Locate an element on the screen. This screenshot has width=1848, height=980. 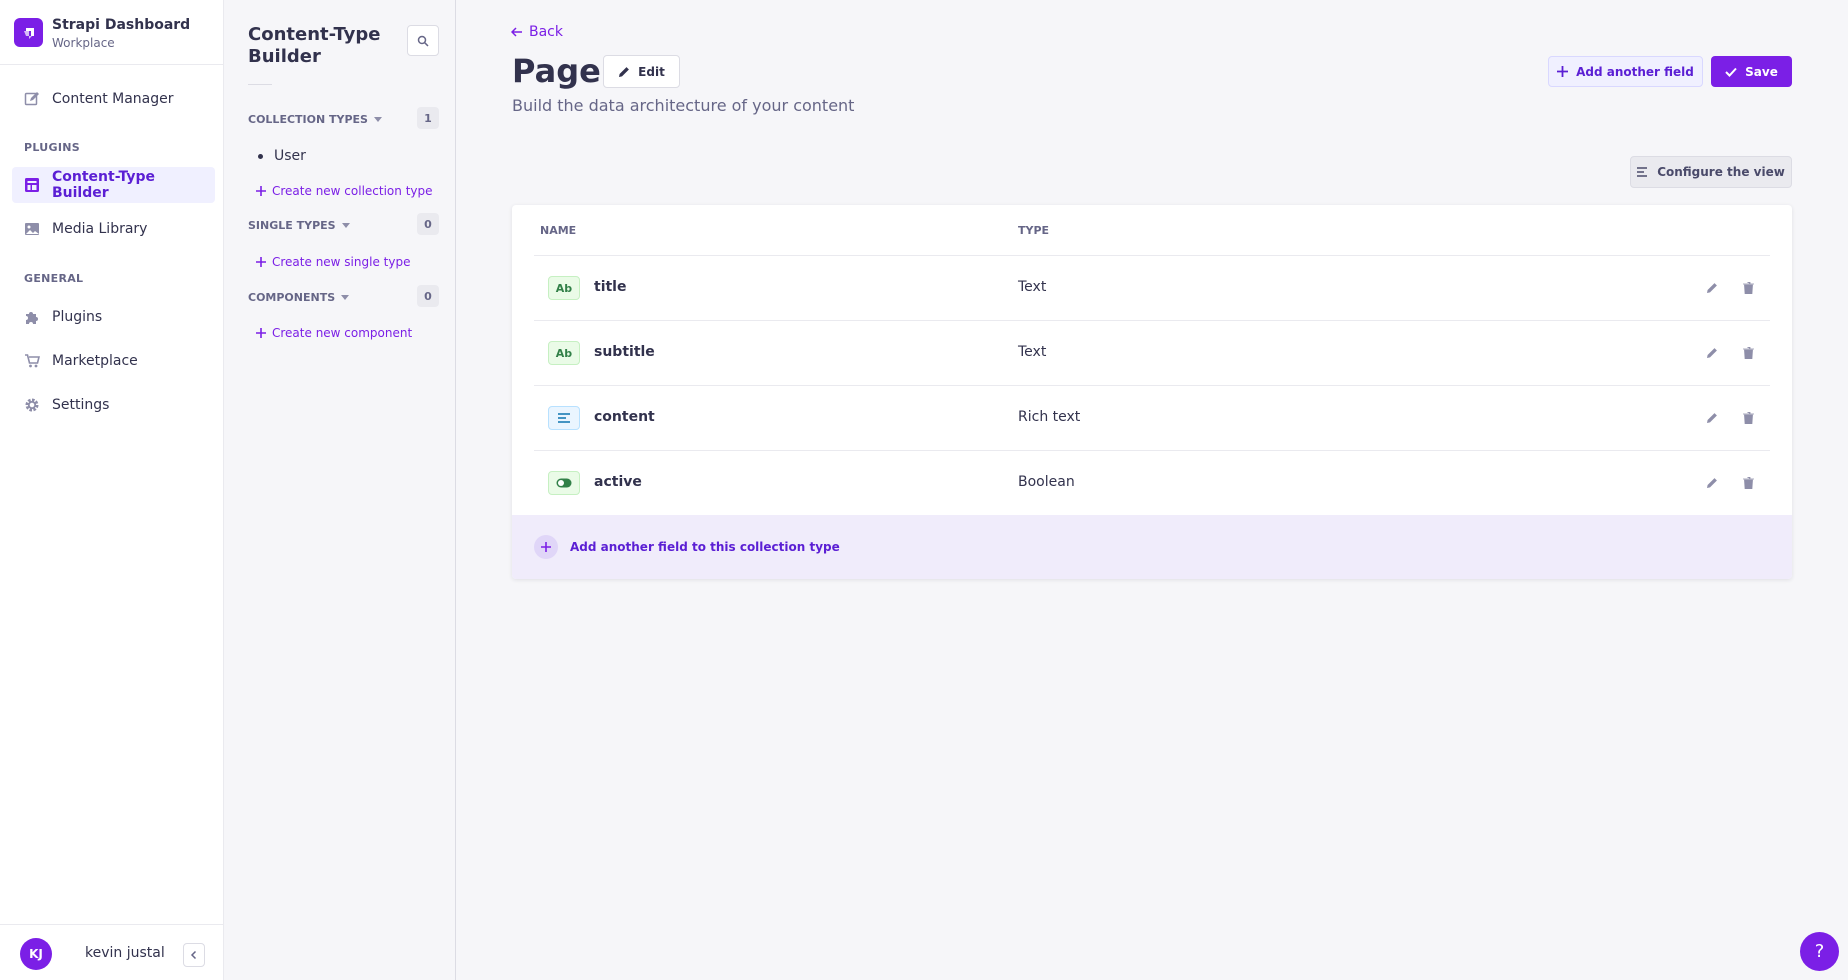
boolean-icon is located at coordinates (564, 483).